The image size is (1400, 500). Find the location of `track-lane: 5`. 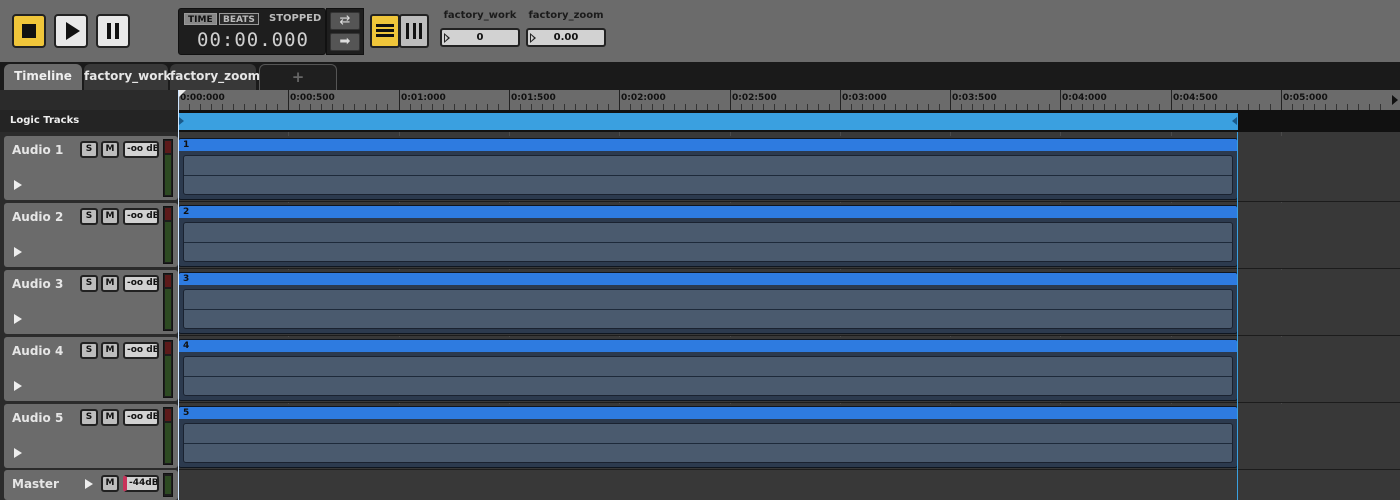

track-lane: 5 is located at coordinates (789, 437).